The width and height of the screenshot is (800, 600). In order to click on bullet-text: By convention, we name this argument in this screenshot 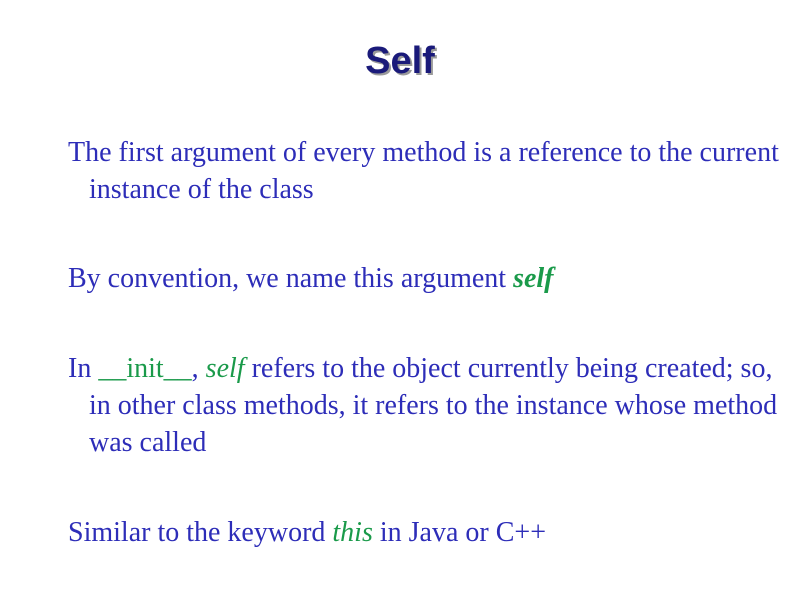, I will do `click(291, 278)`.